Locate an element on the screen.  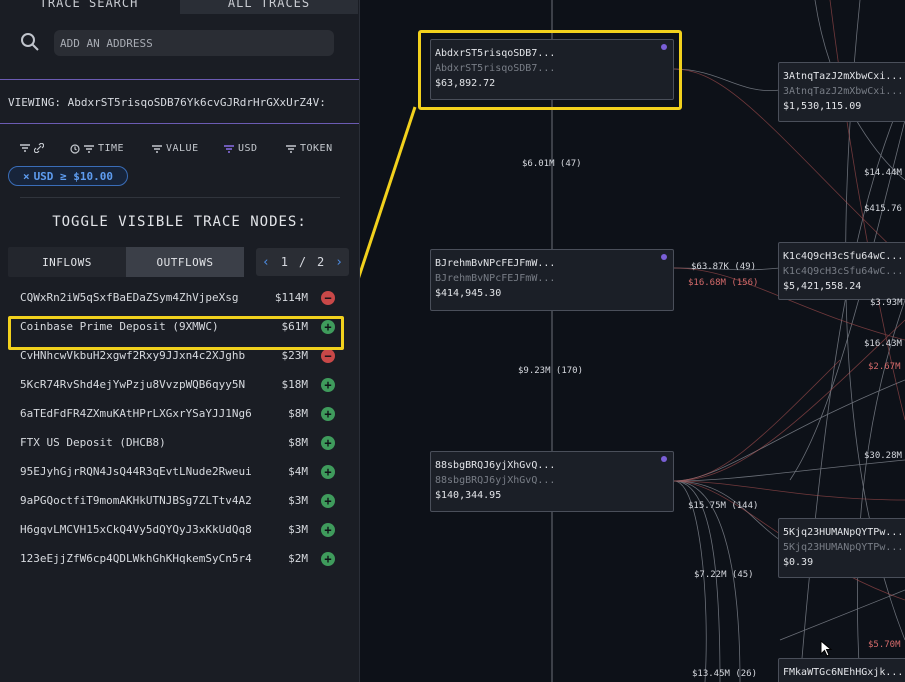
edge-label: $16.43M is located at coordinates (883, 344).